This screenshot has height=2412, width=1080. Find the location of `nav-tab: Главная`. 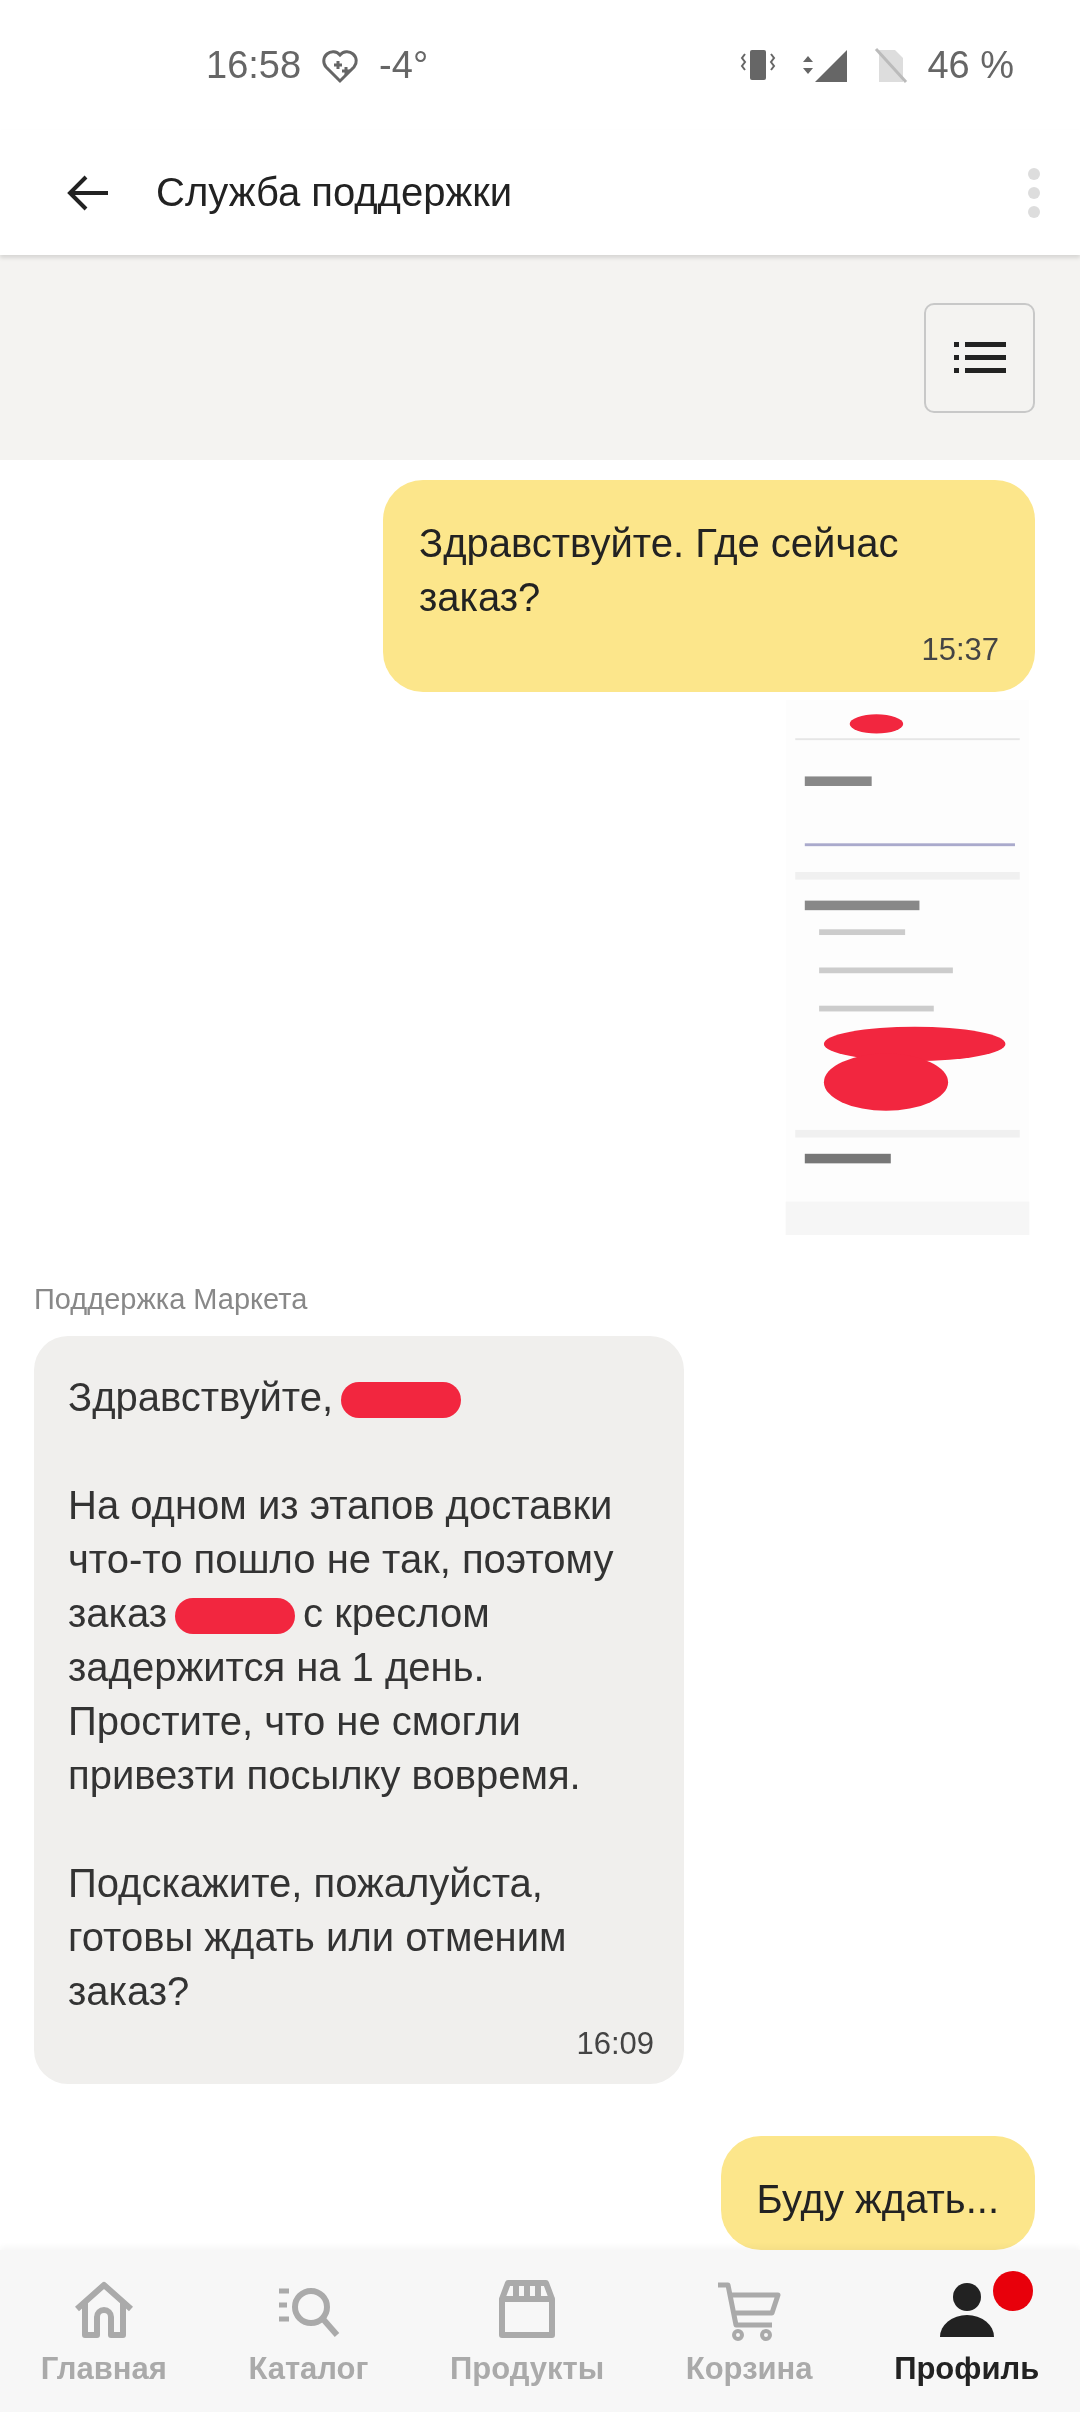

nav-tab: Главная is located at coordinates (103, 2331).